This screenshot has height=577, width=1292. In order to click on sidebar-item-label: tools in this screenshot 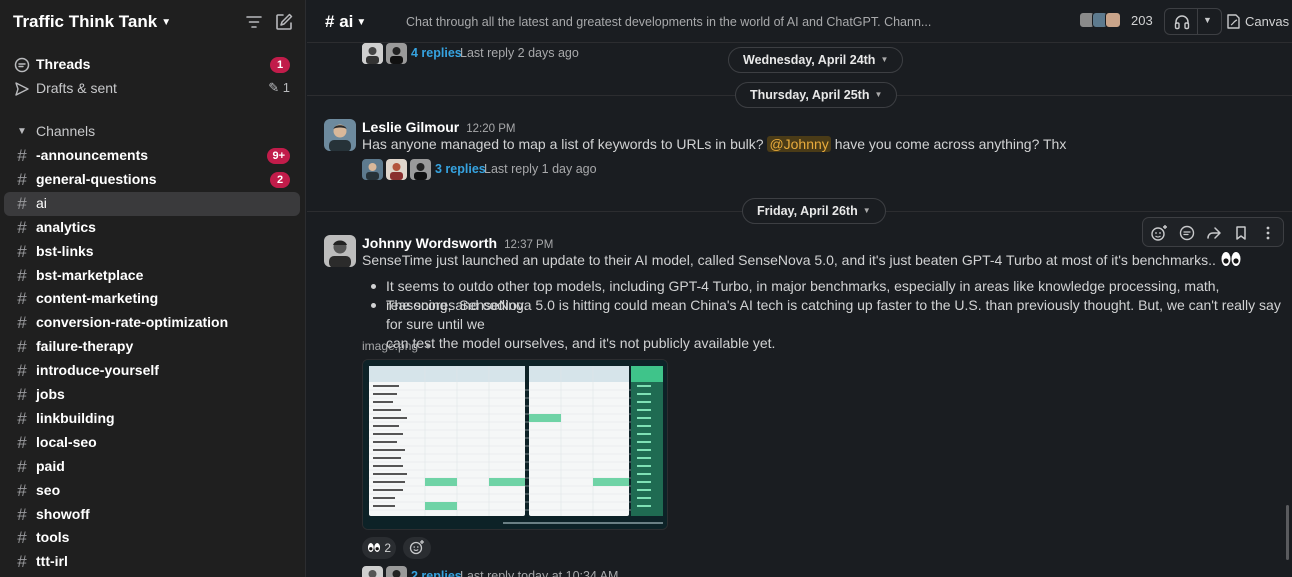, I will do `click(53, 537)`.